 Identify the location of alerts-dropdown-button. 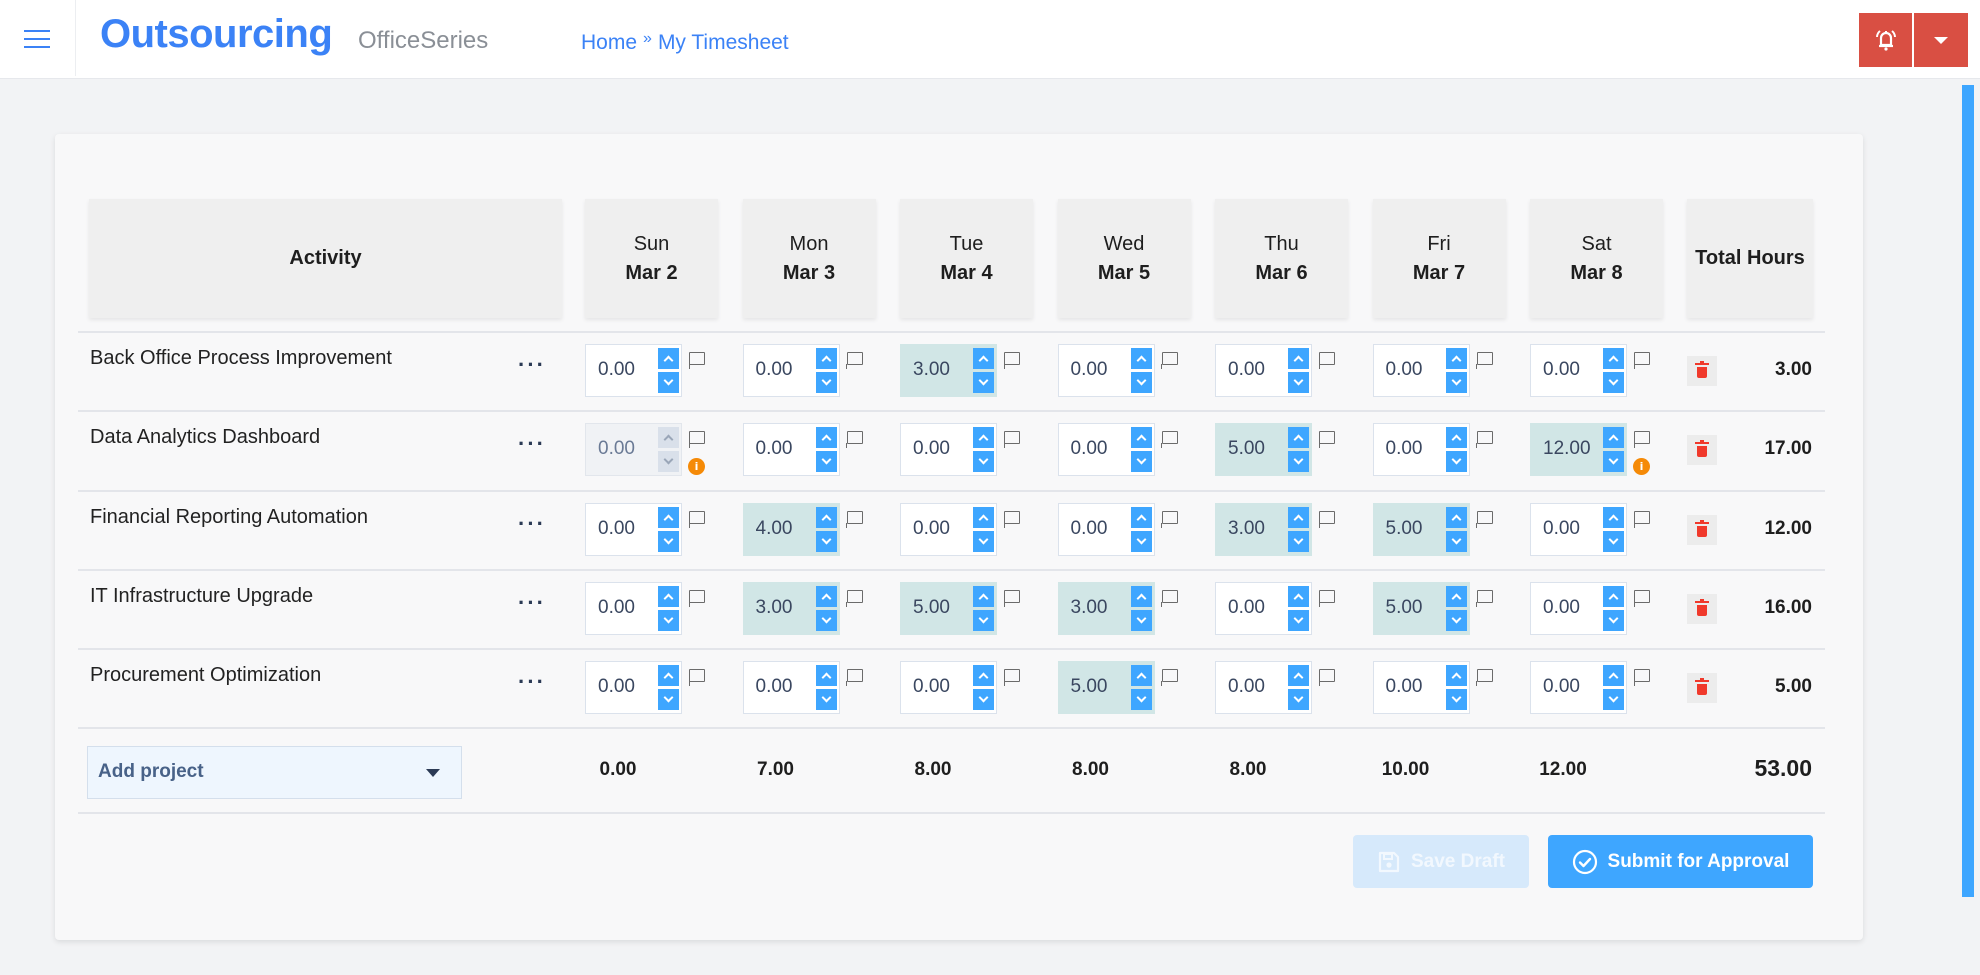
(1941, 40).